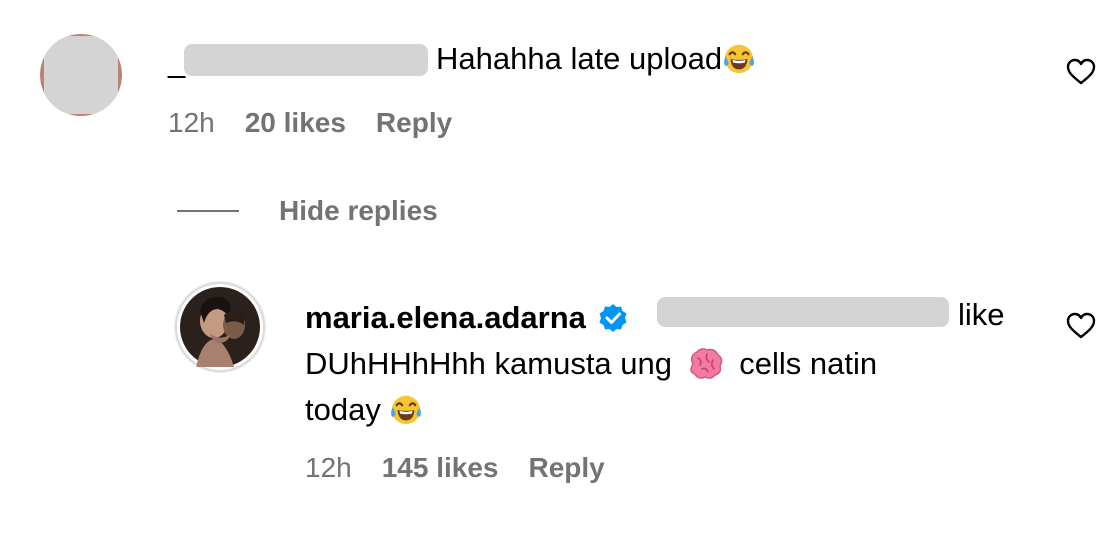 The width and height of the screenshot is (1120, 534). I want to click on reply-meta: 12h 145 likes Reply, so click(455, 468).